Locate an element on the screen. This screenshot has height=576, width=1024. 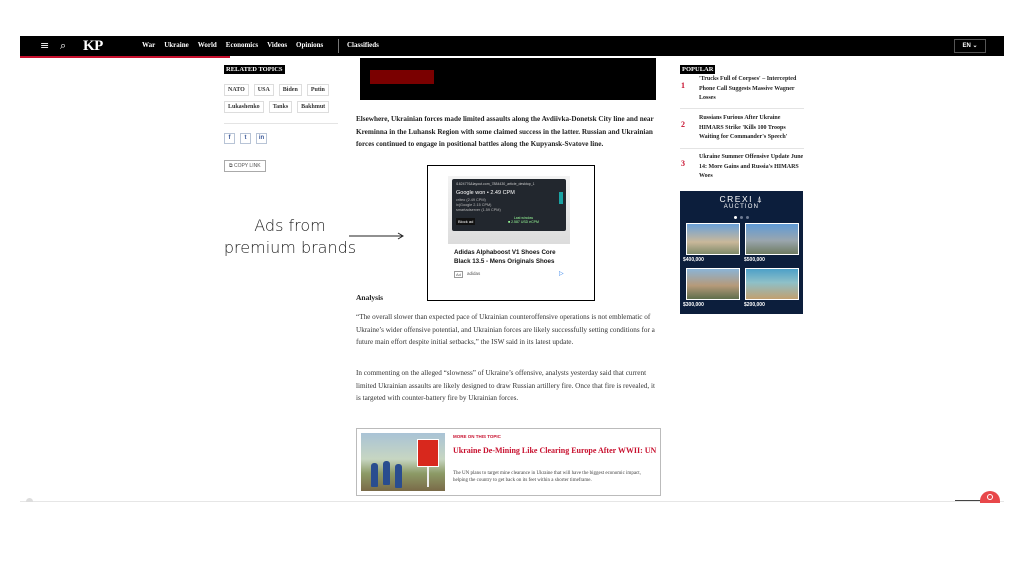
share-buttons: f t in is located at coordinates (281, 138).